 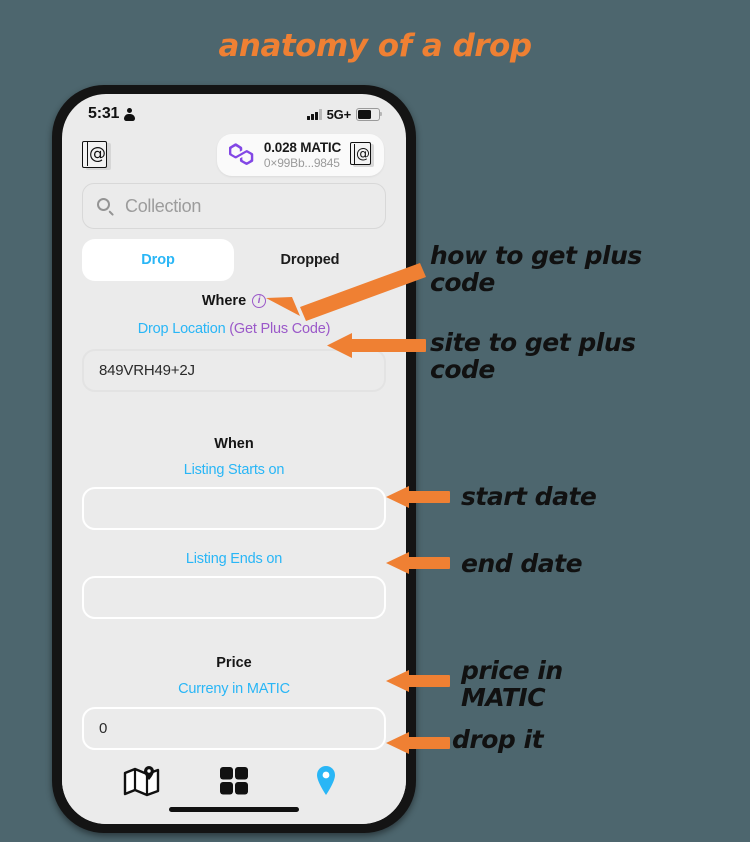 I want to click on when-heading-label: When, so click(x=234, y=444).